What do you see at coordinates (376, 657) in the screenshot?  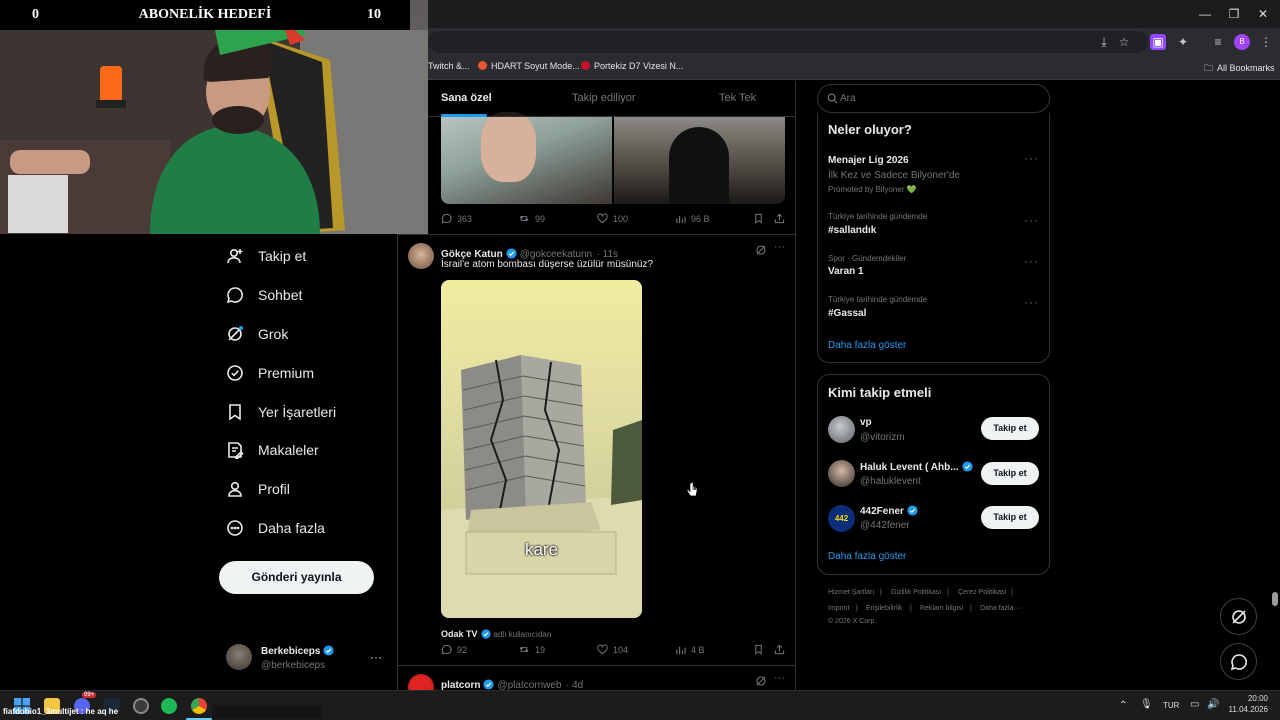 I see `account-more-button: ···` at bounding box center [376, 657].